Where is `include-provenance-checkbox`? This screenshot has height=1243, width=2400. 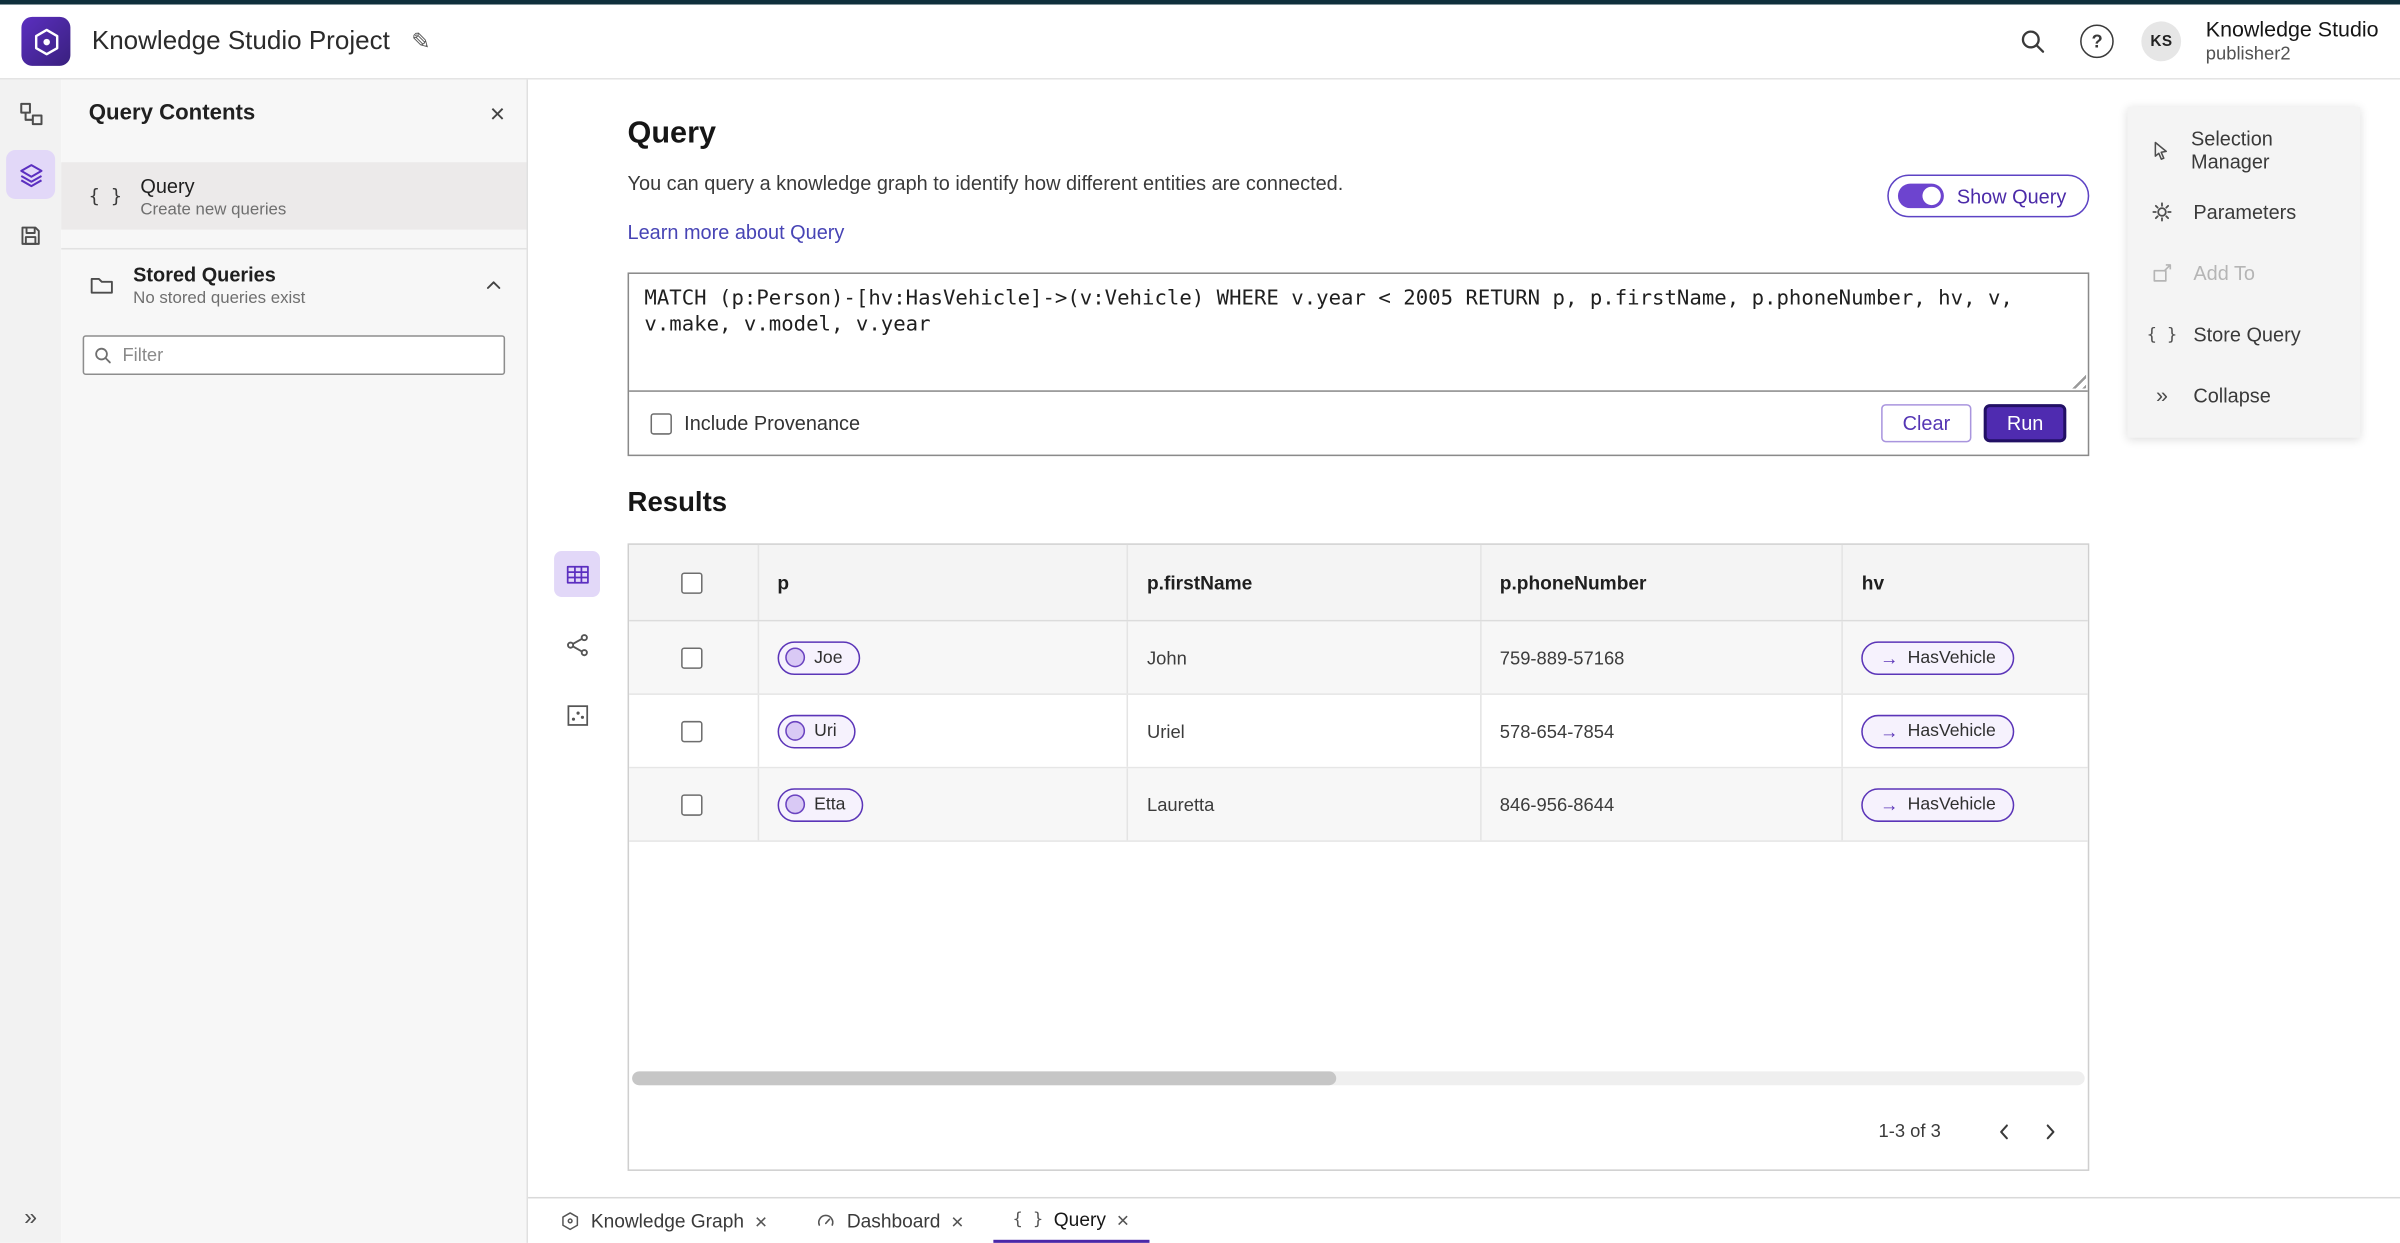
include-provenance-checkbox is located at coordinates (661, 423).